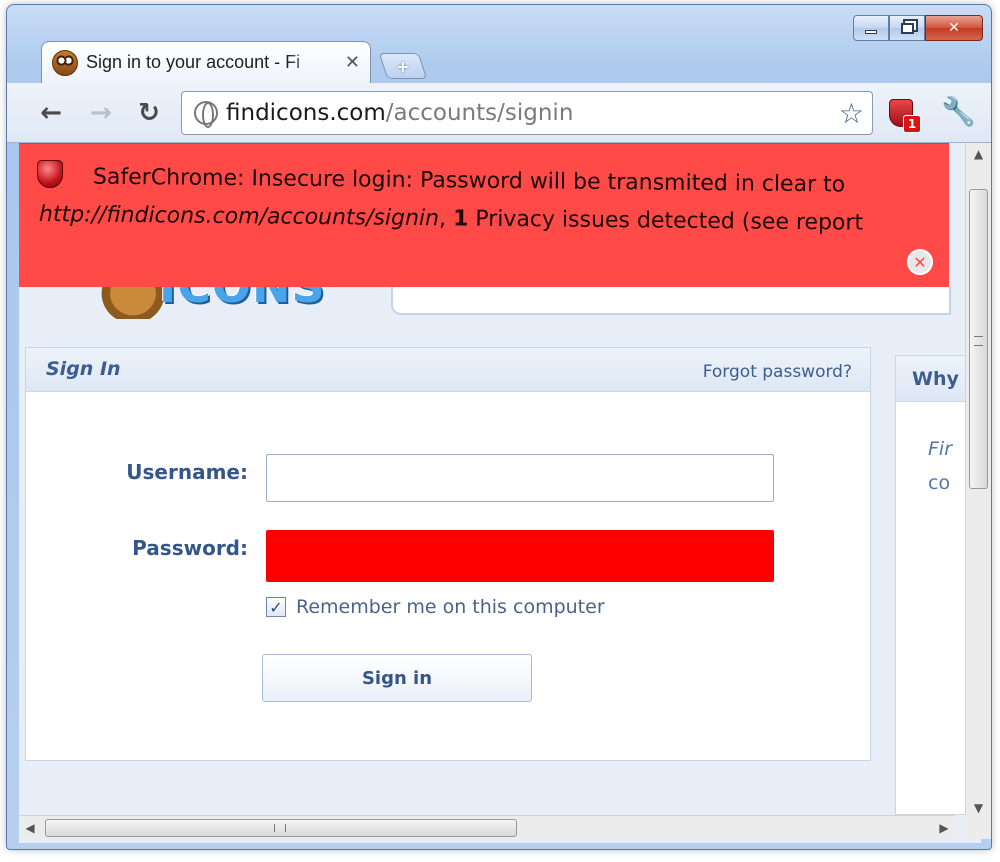 Image resolution: width=1000 pixels, height=862 pixels. I want to click on signin-panel-header: Sign In Forgot password?, so click(448, 370).